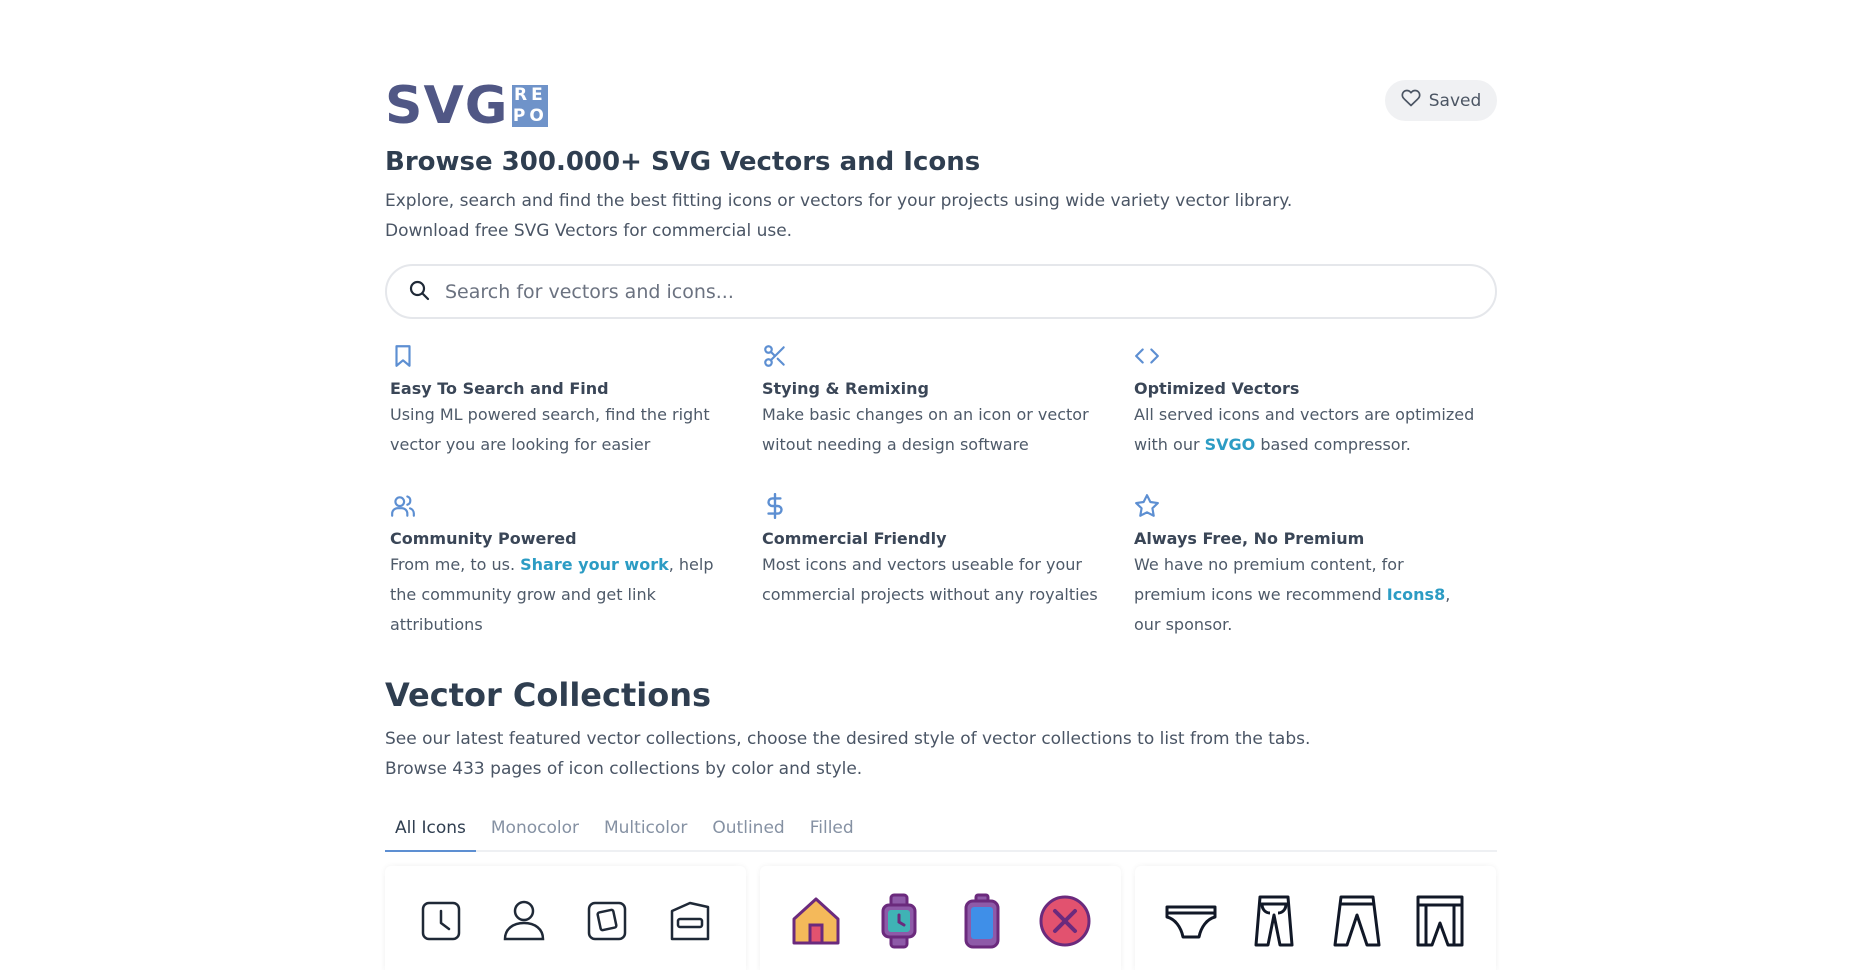 This screenshot has height=970, width=1864. Describe the element at coordinates (1411, 100) in the screenshot. I see `heart-icon` at that location.